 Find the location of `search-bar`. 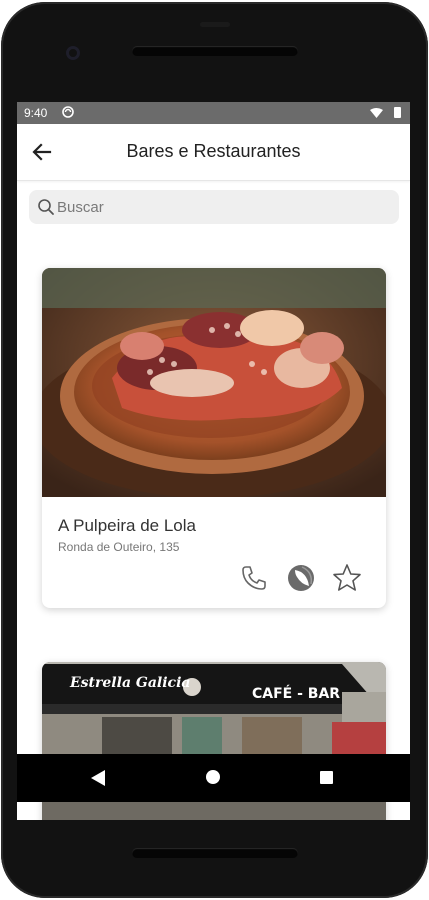

search-bar is located at coordinates (214, 207).